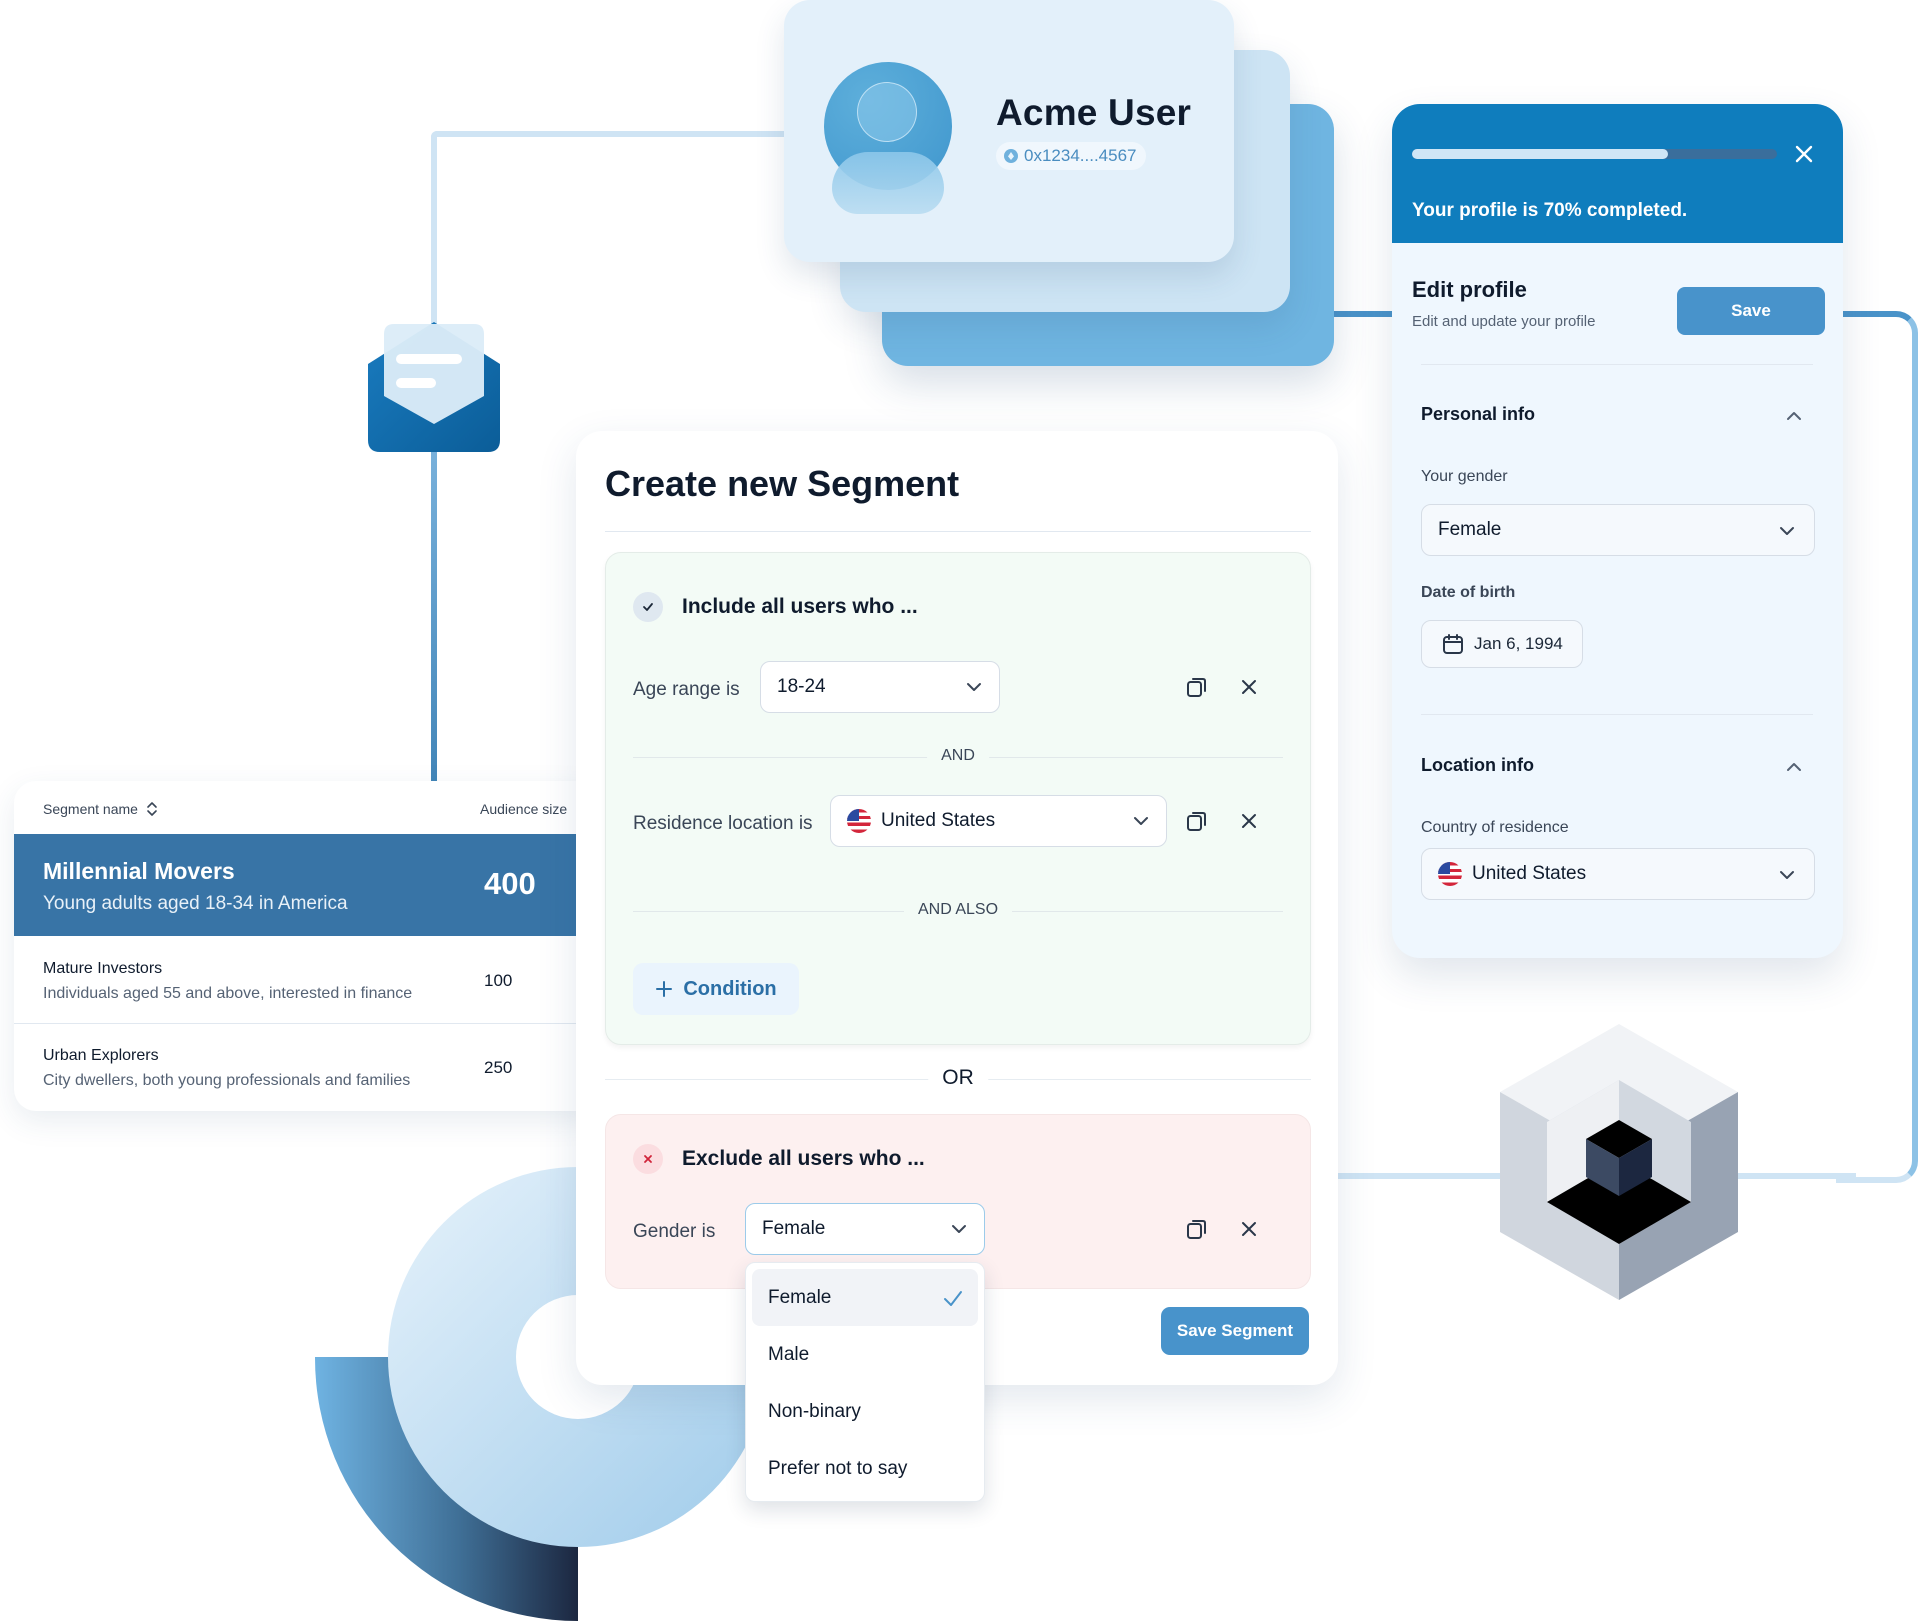 The width and height of the screenshot is (1920, 1621). I want to click on age-range-value: 18-24, so click(801, 686).